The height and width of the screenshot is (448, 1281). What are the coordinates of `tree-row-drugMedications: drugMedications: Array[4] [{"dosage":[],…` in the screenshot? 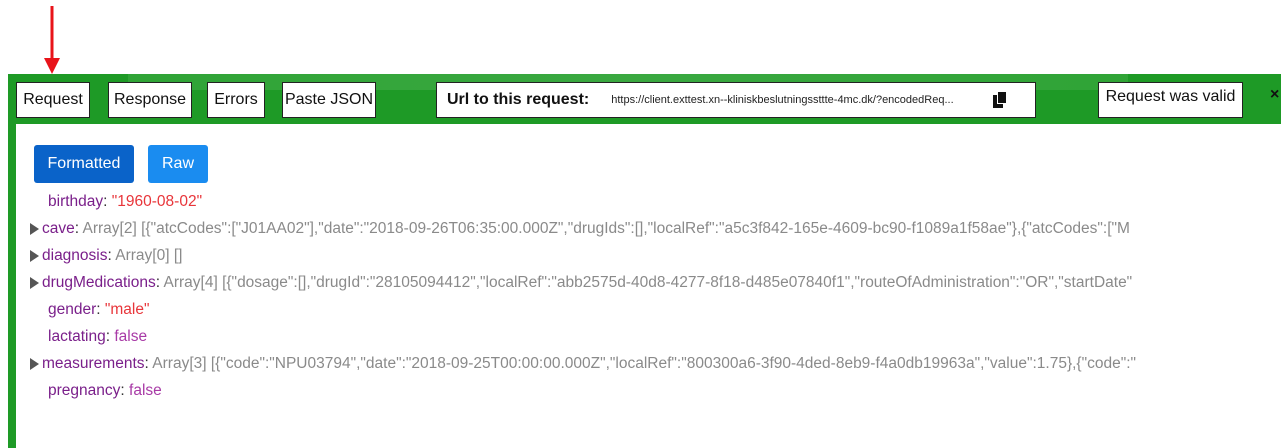 It's located at (651, 282).